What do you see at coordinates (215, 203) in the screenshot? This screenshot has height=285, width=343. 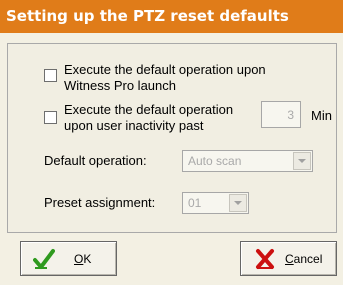 I see `preset-assignment-dropdown: 01` at bounding box center [215, 203].